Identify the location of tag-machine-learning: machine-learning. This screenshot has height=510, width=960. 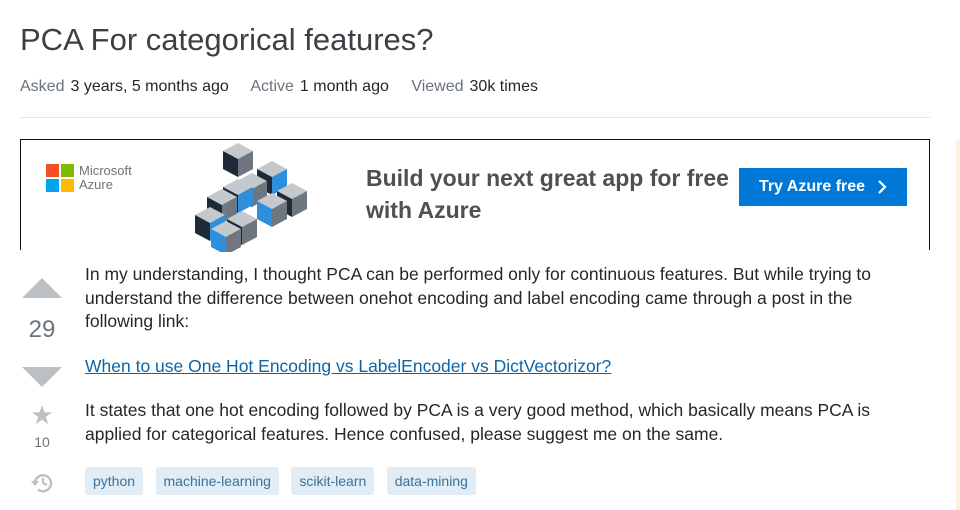
(217, 481).